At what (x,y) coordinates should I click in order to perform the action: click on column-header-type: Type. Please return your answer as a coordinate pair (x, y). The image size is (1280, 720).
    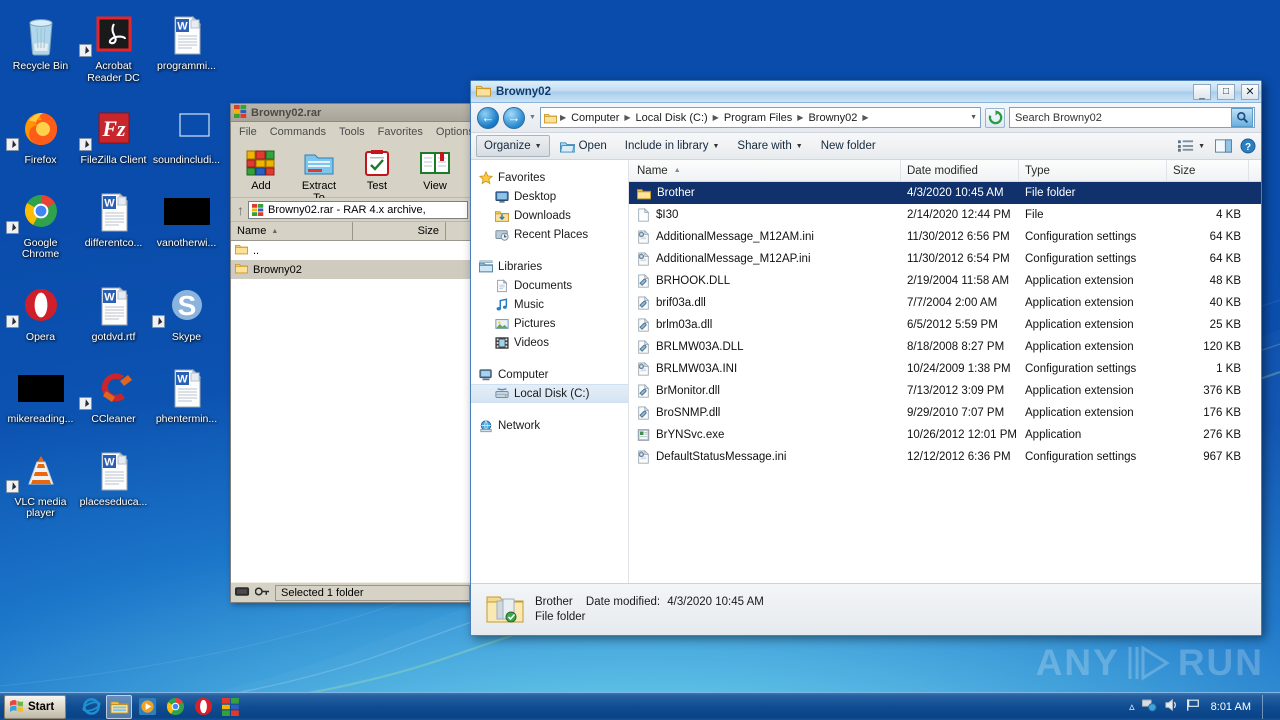
    Looking at the image, I should click on (1093, 170).